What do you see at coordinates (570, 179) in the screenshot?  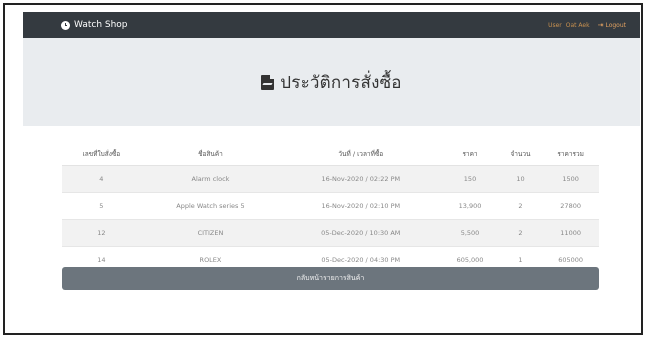 I see `total-cell: 1500` at bounding box center [570, 179].